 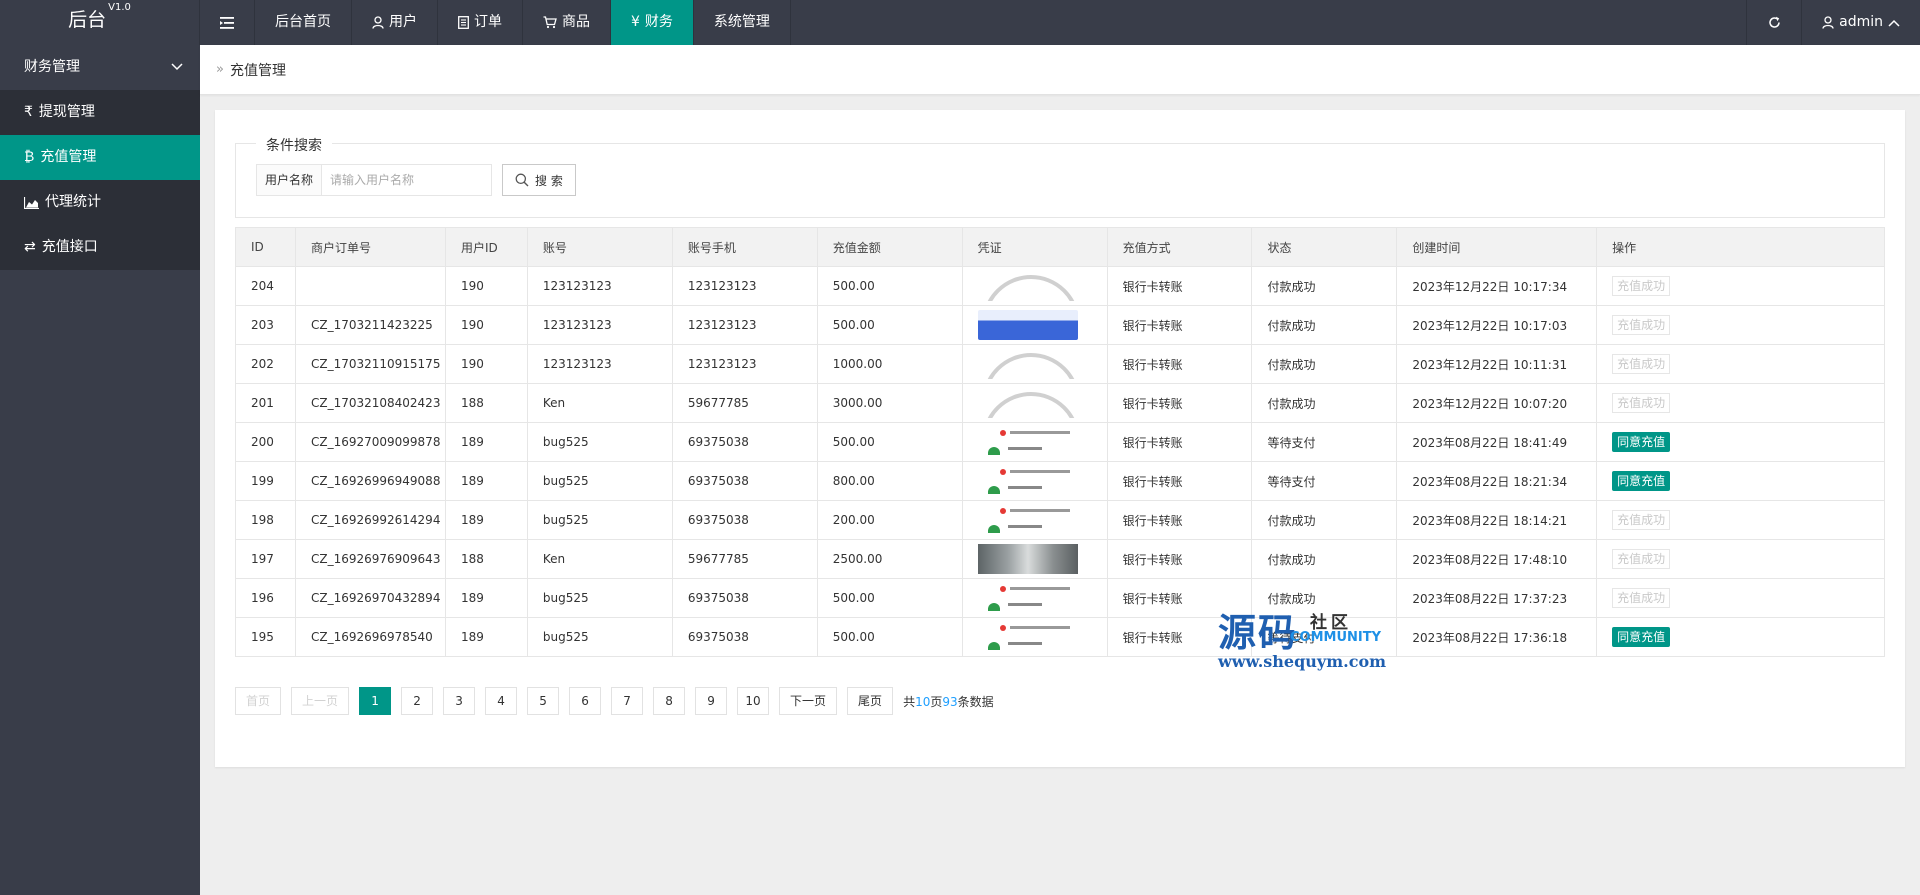 I want to click on nav-home-label: 后台首页, so click(x=303, y=22).